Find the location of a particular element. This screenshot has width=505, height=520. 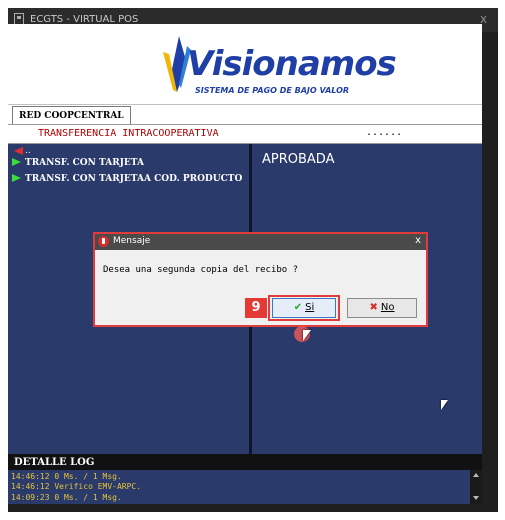

step-badge: 9 is located at coordinates (256, 308).